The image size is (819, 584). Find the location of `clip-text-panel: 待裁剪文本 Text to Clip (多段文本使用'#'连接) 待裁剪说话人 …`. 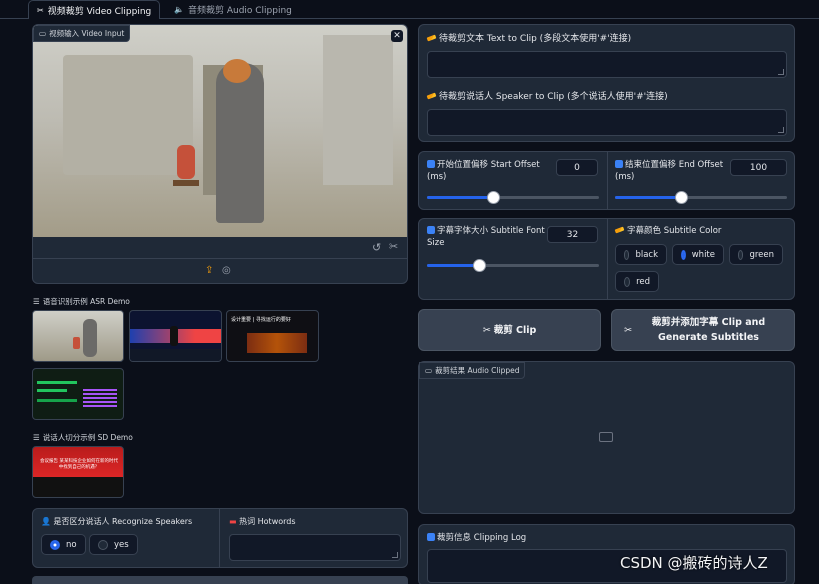

clip-text-panel: 待裁剪文本 Text to Clip (多段文本使用'#'连接) 待裁剪说话人 … is located at coordinates (606, 83).